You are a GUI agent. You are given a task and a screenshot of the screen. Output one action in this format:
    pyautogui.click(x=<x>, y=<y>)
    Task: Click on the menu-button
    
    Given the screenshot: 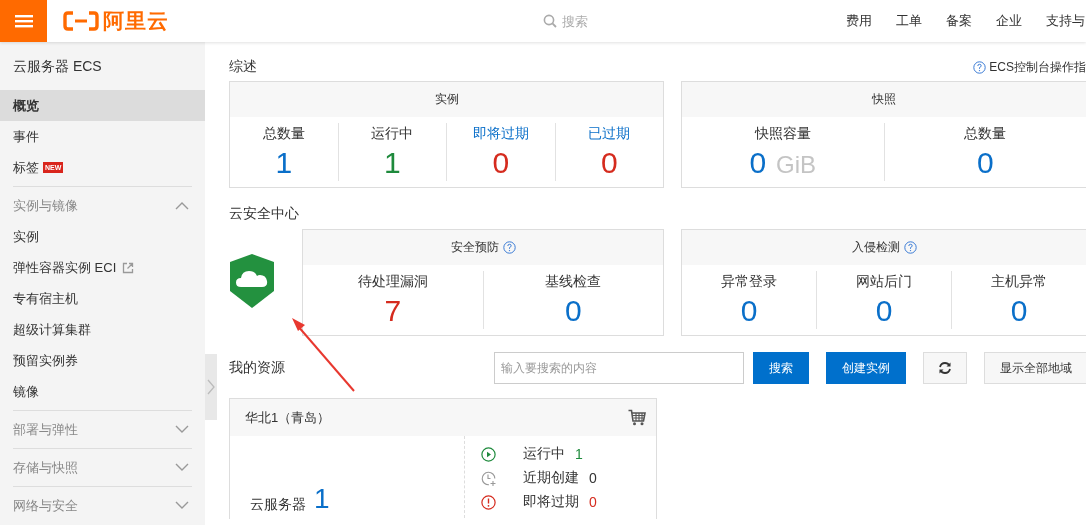 What is the action you would take?
    pyautogui.click(x=23, y=21)
    